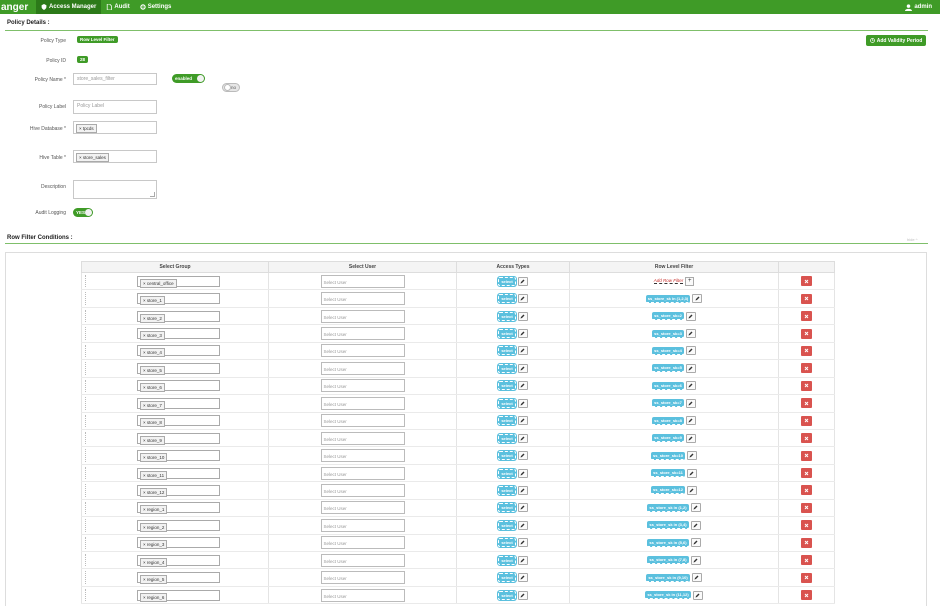  What do you see at coordinates (152, 336) in the screenshot?
I see `group-tag: × store_3` at bounding box center [152, 336].